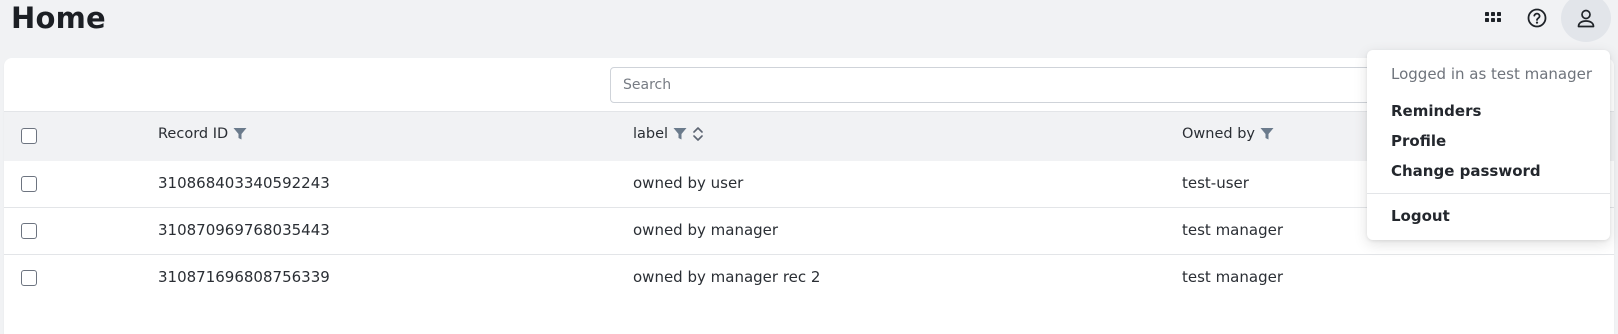  What do you see at coordinates (698, 134) in the screenshot?
I see `sort-icon` at bounding box center [698, 134].